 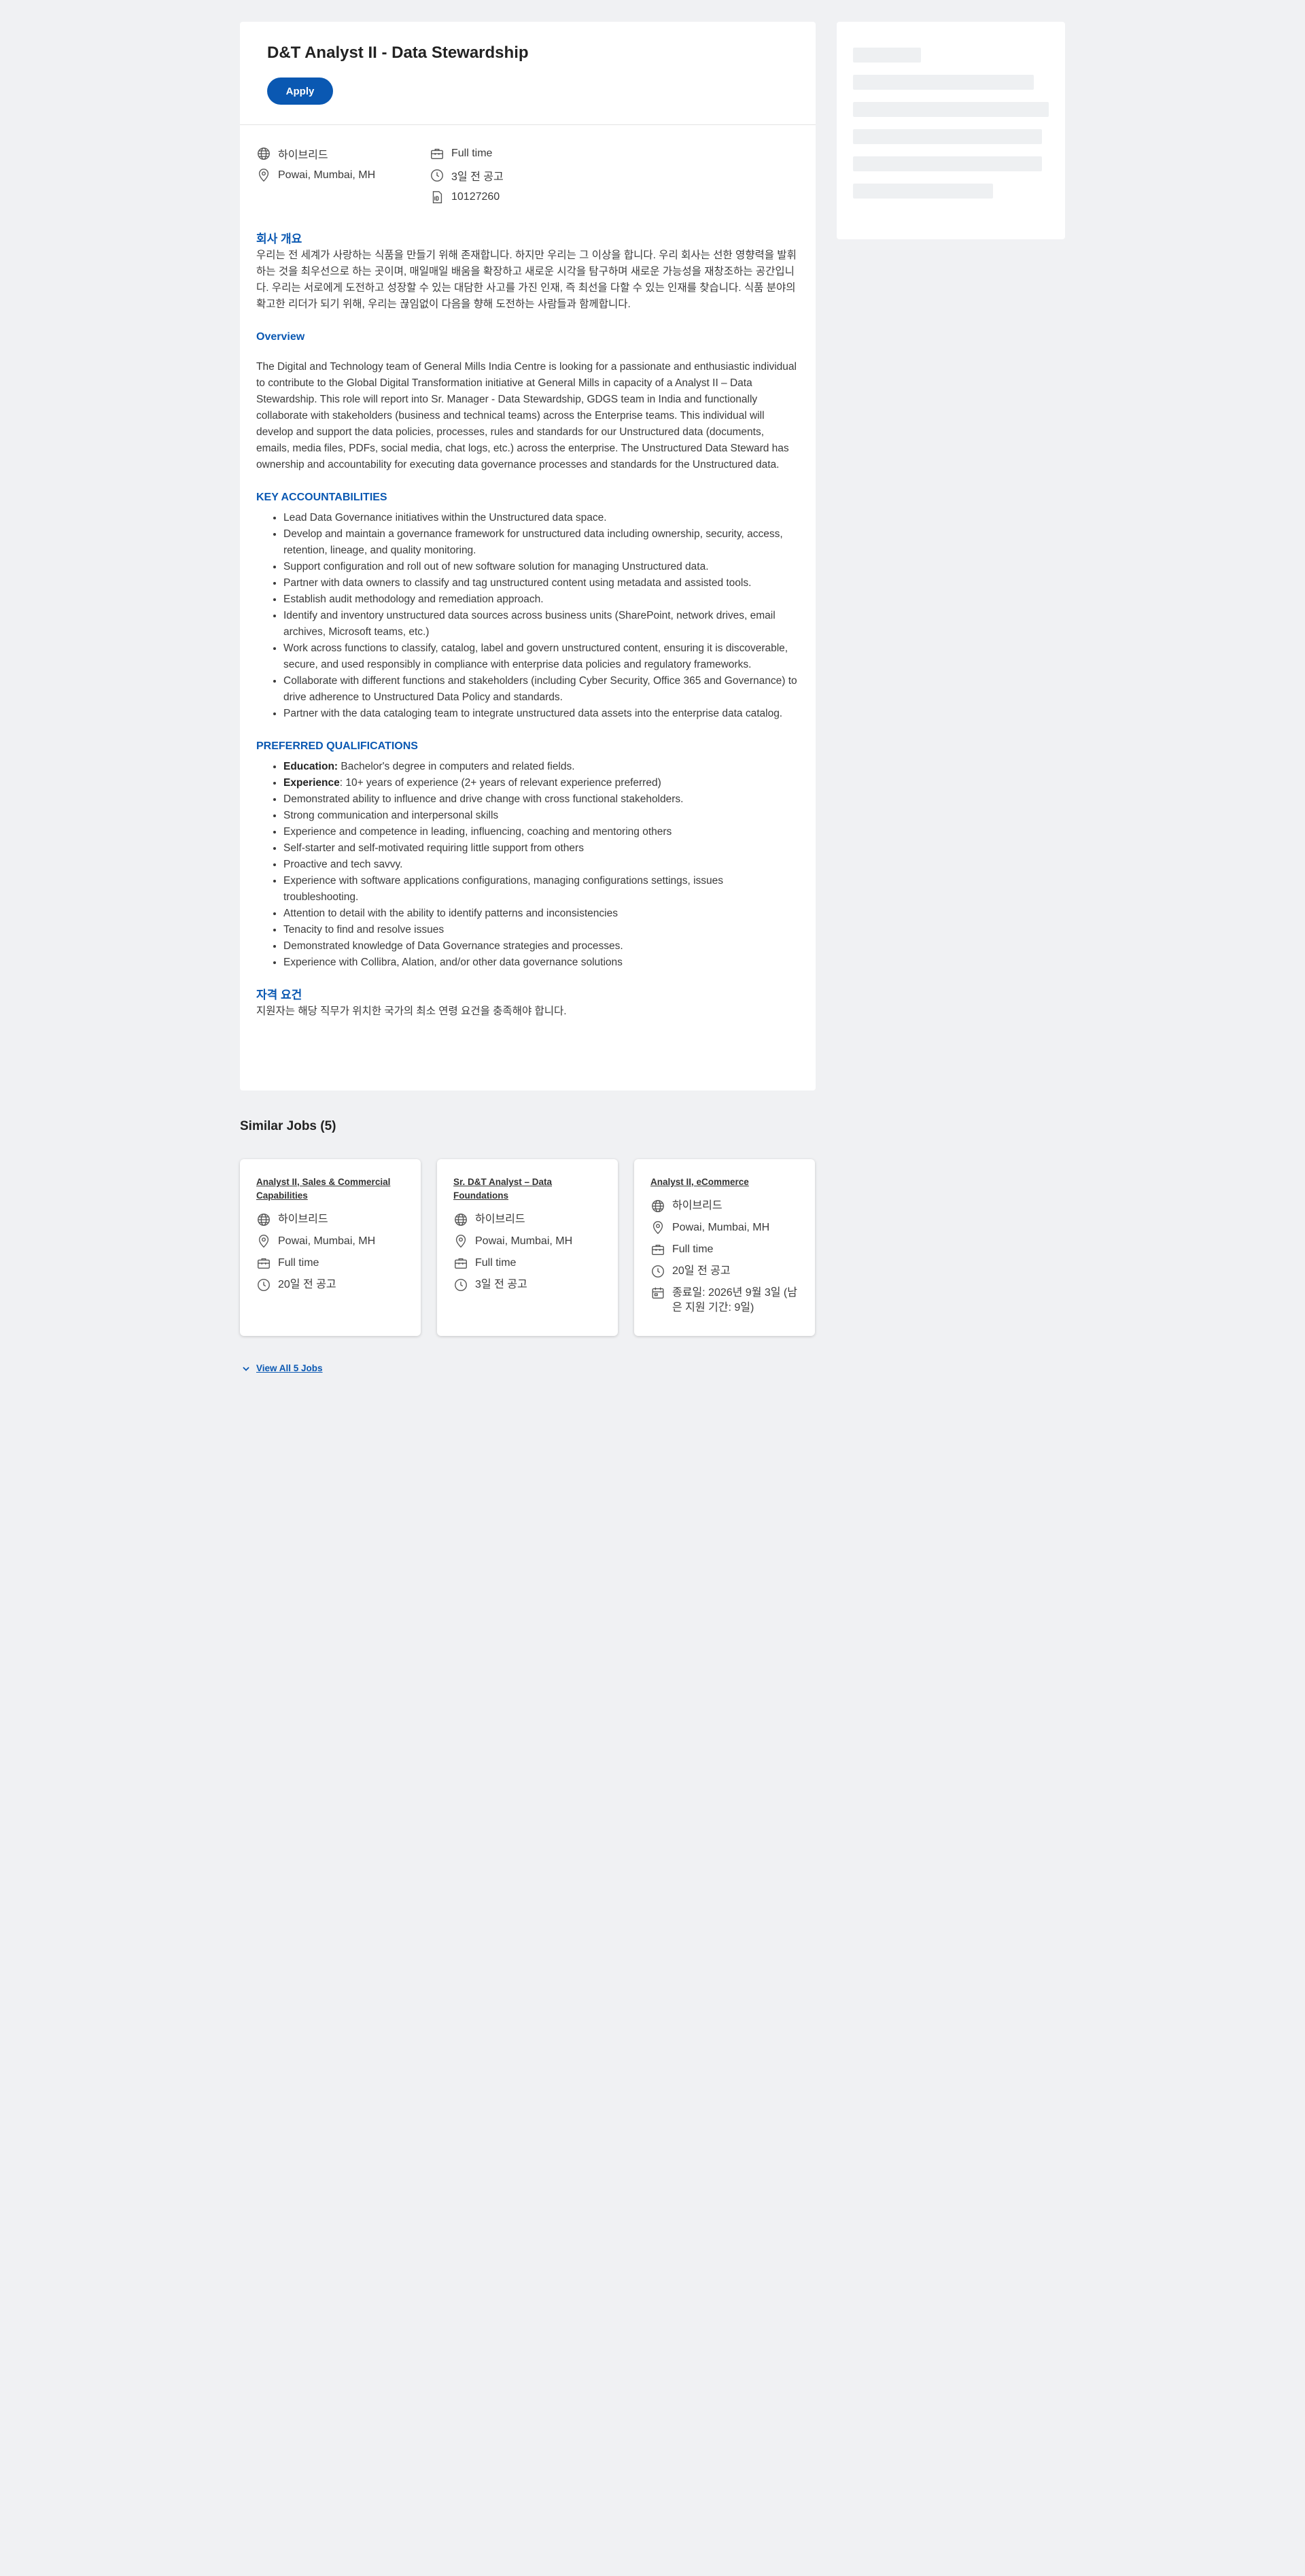 I want to click on overview-heading: Overview, so click(x=280, y=337).